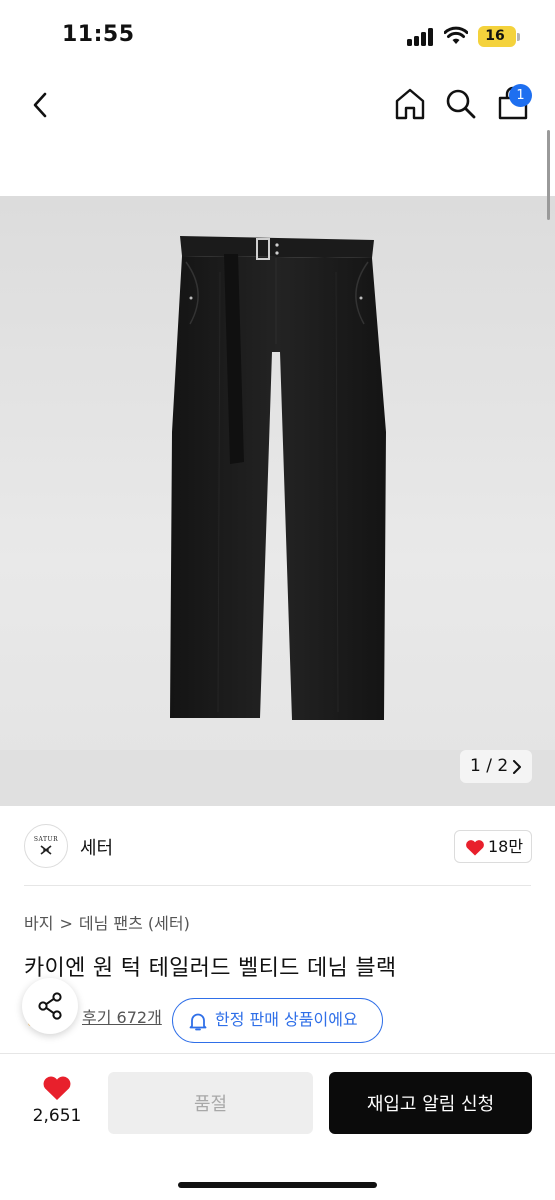 This screenshot has height=1200, width=555. I want to click on product-title: 카이엔 원 턱 테일러드 벨티드 데님 블랙, so click(210, 968).